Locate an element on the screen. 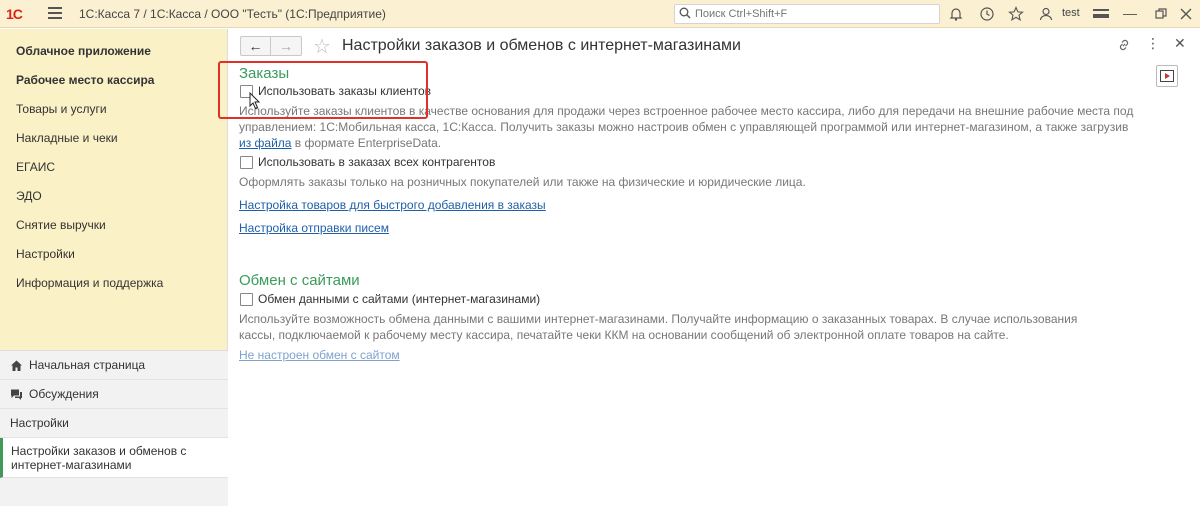  annotation-highlight is located at coordinates (323, 90).